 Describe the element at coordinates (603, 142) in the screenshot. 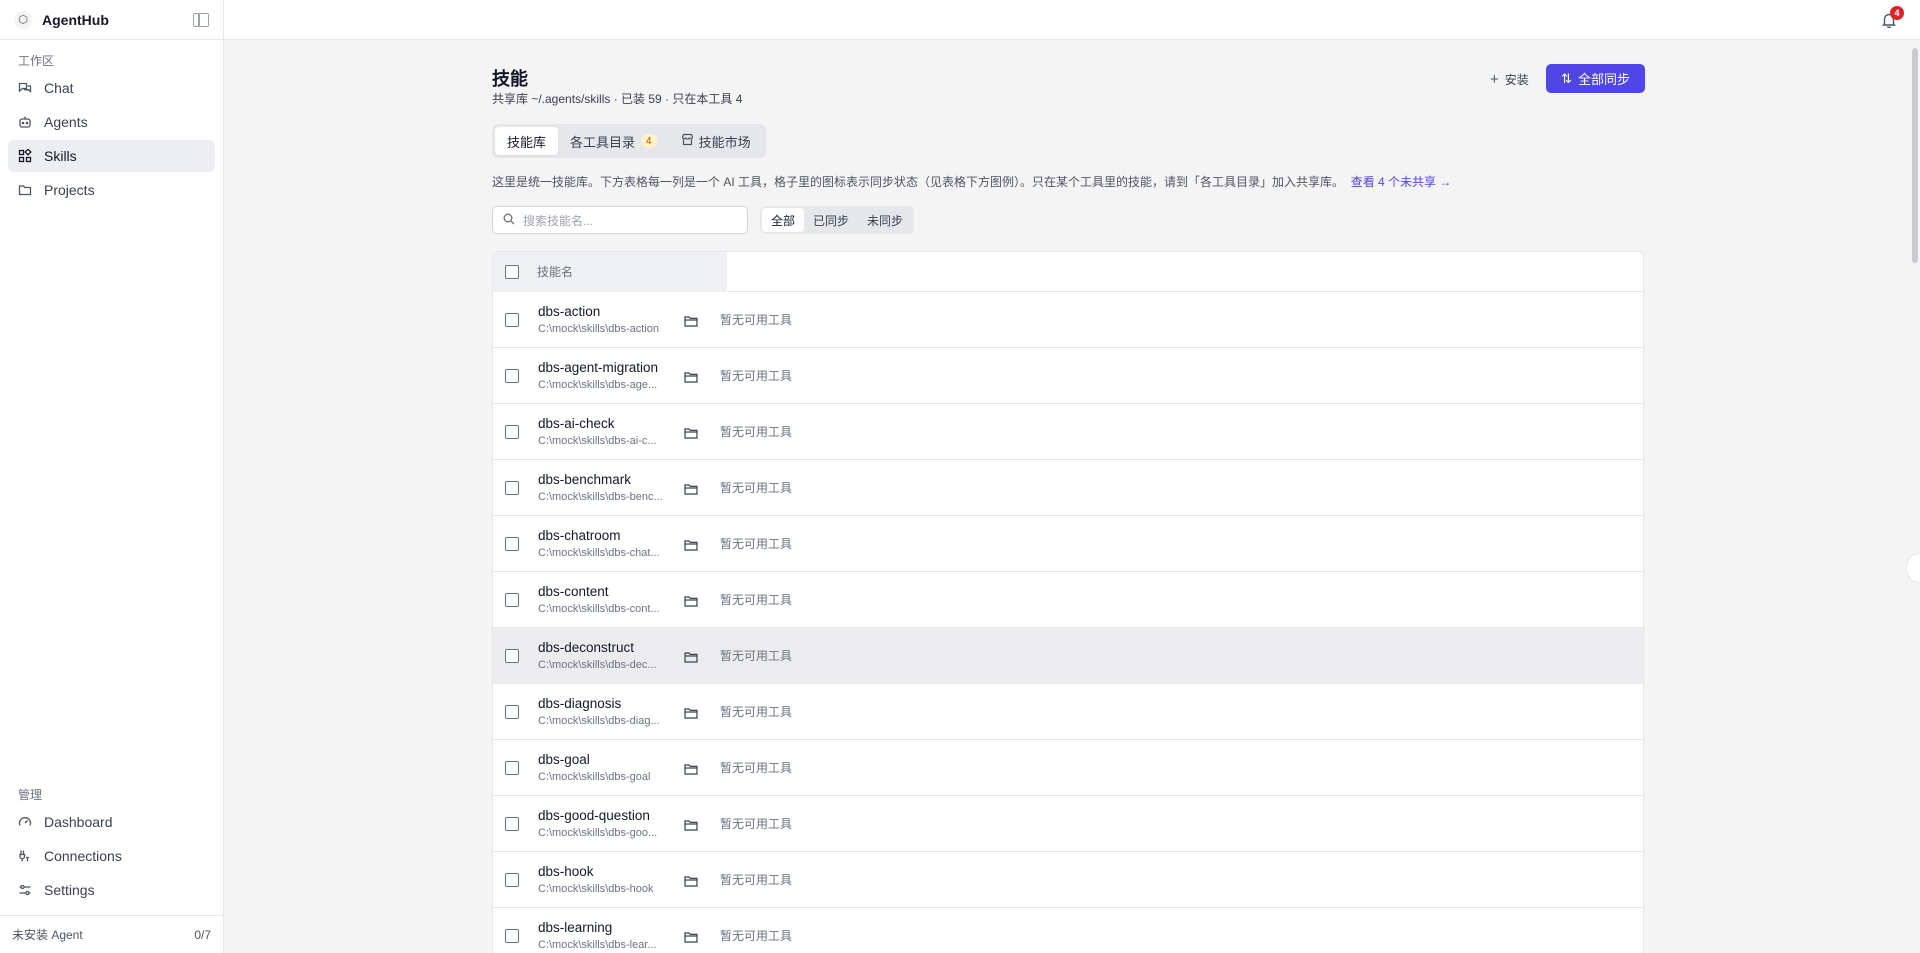

I see `tab-label: 各工具目录` at that location.